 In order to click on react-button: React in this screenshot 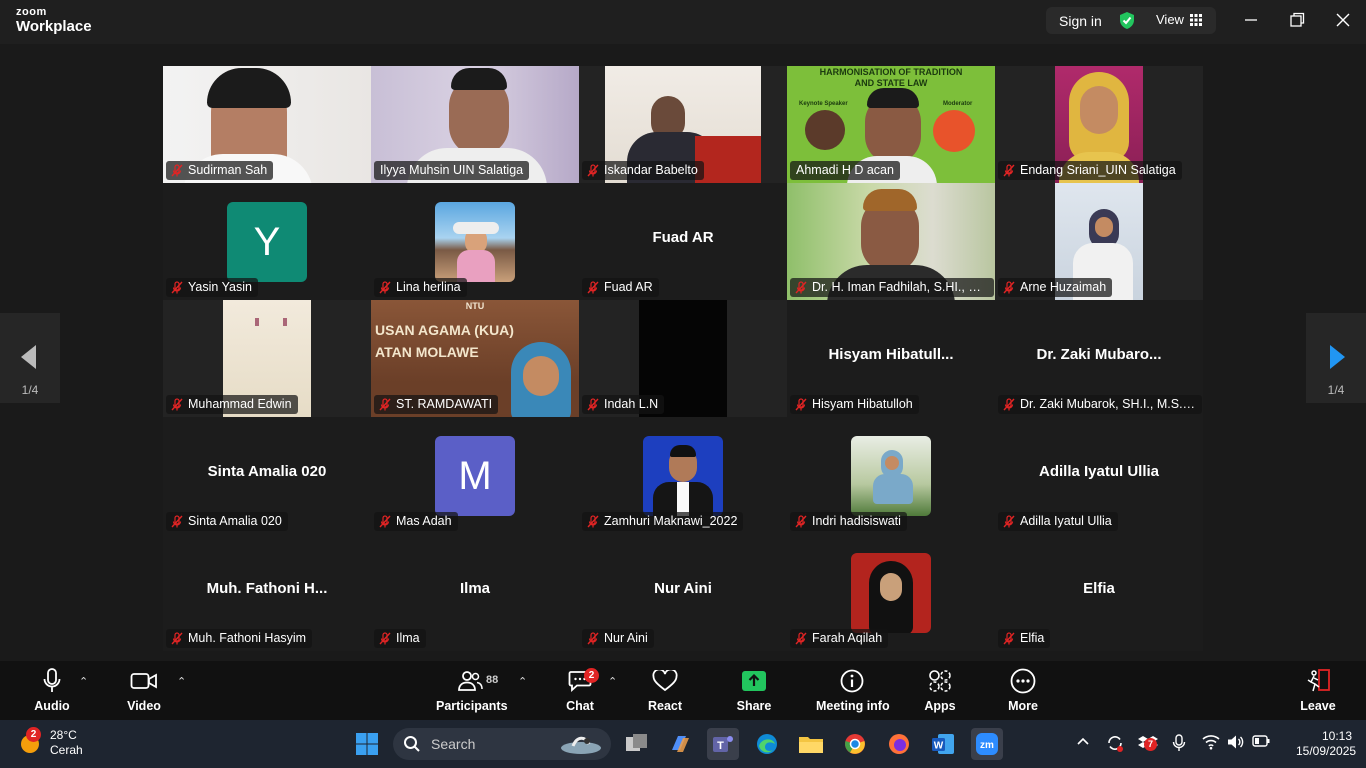, I will do `click(665, 690)`.